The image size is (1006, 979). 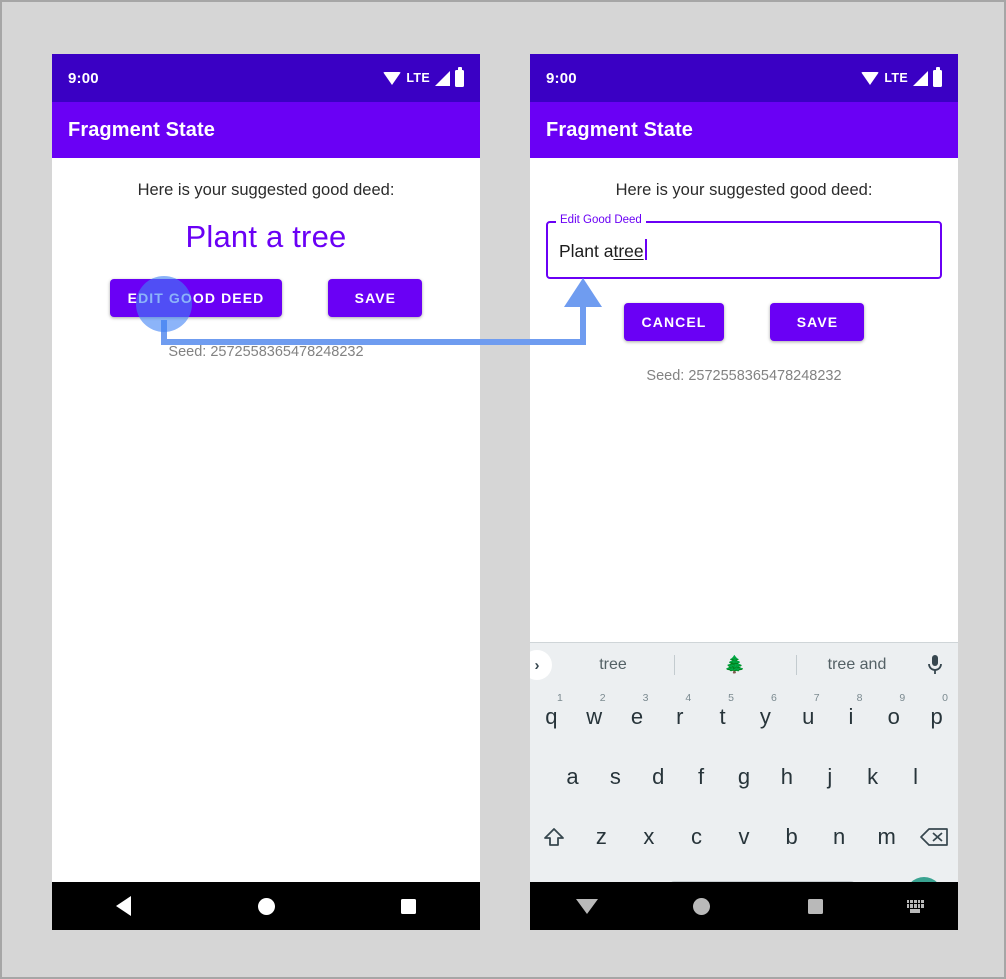 I want to click on key-number: 3, so click(x=645, y=698).